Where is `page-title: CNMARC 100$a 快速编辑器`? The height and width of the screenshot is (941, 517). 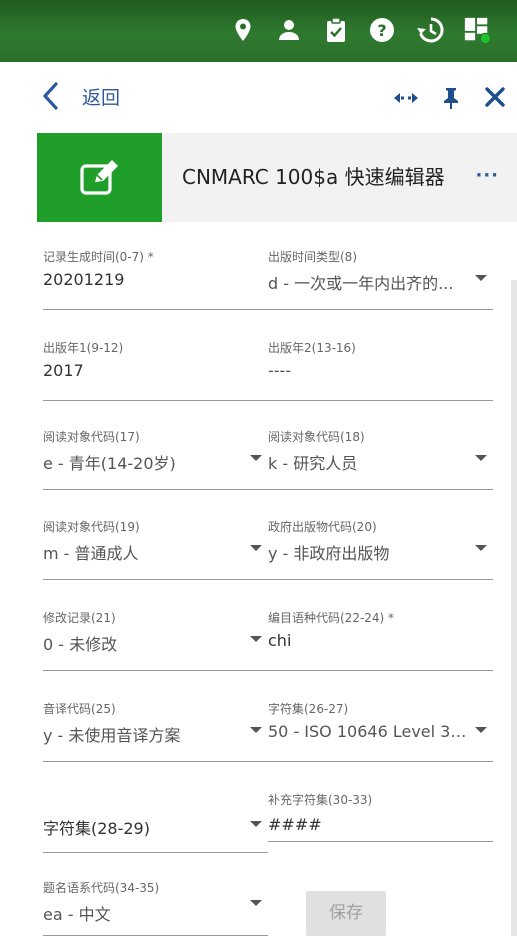
page-title: CNMARC 100$a 快速编辑器 is located at coordinates (313, 177).